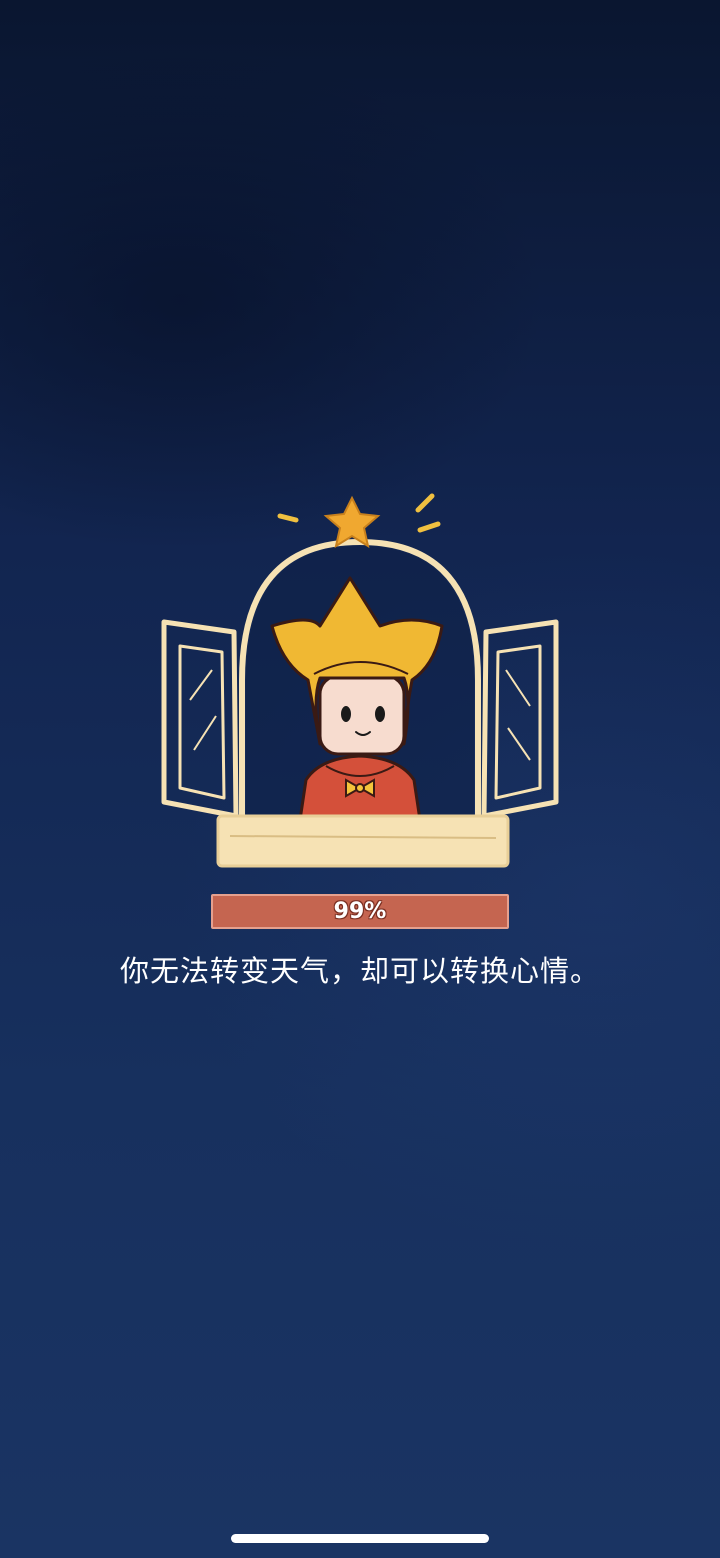  What do you see at coordinates (360, 1538) in the screenshot?
I see `home-indicator` at bounding box center [360, 1538].